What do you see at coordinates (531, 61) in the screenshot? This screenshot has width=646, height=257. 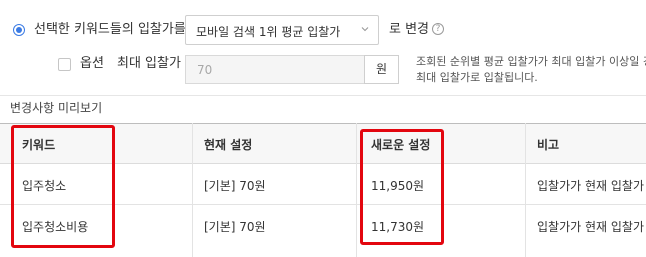 I see `max-bid-note-line1: 조회된 순위별 평균 입찰가가 최대 입찰가 이상일 경우` at bounding box center [531, 61].